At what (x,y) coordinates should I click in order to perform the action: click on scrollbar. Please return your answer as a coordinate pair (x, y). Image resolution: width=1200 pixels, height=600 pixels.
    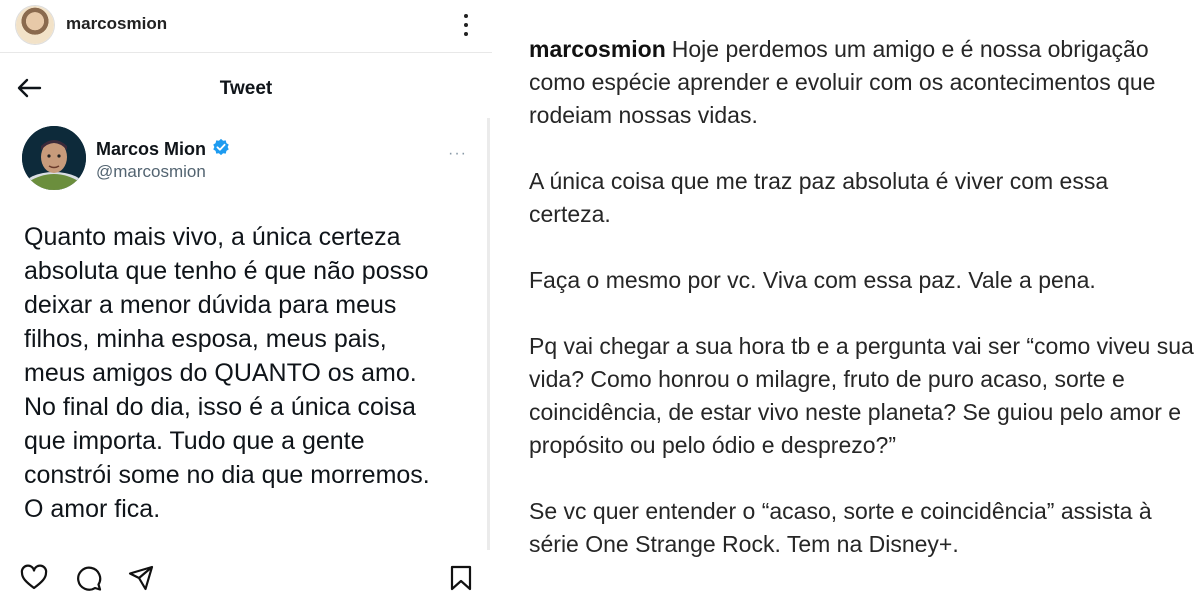
    Looking at the image, I should click on (488, 334).